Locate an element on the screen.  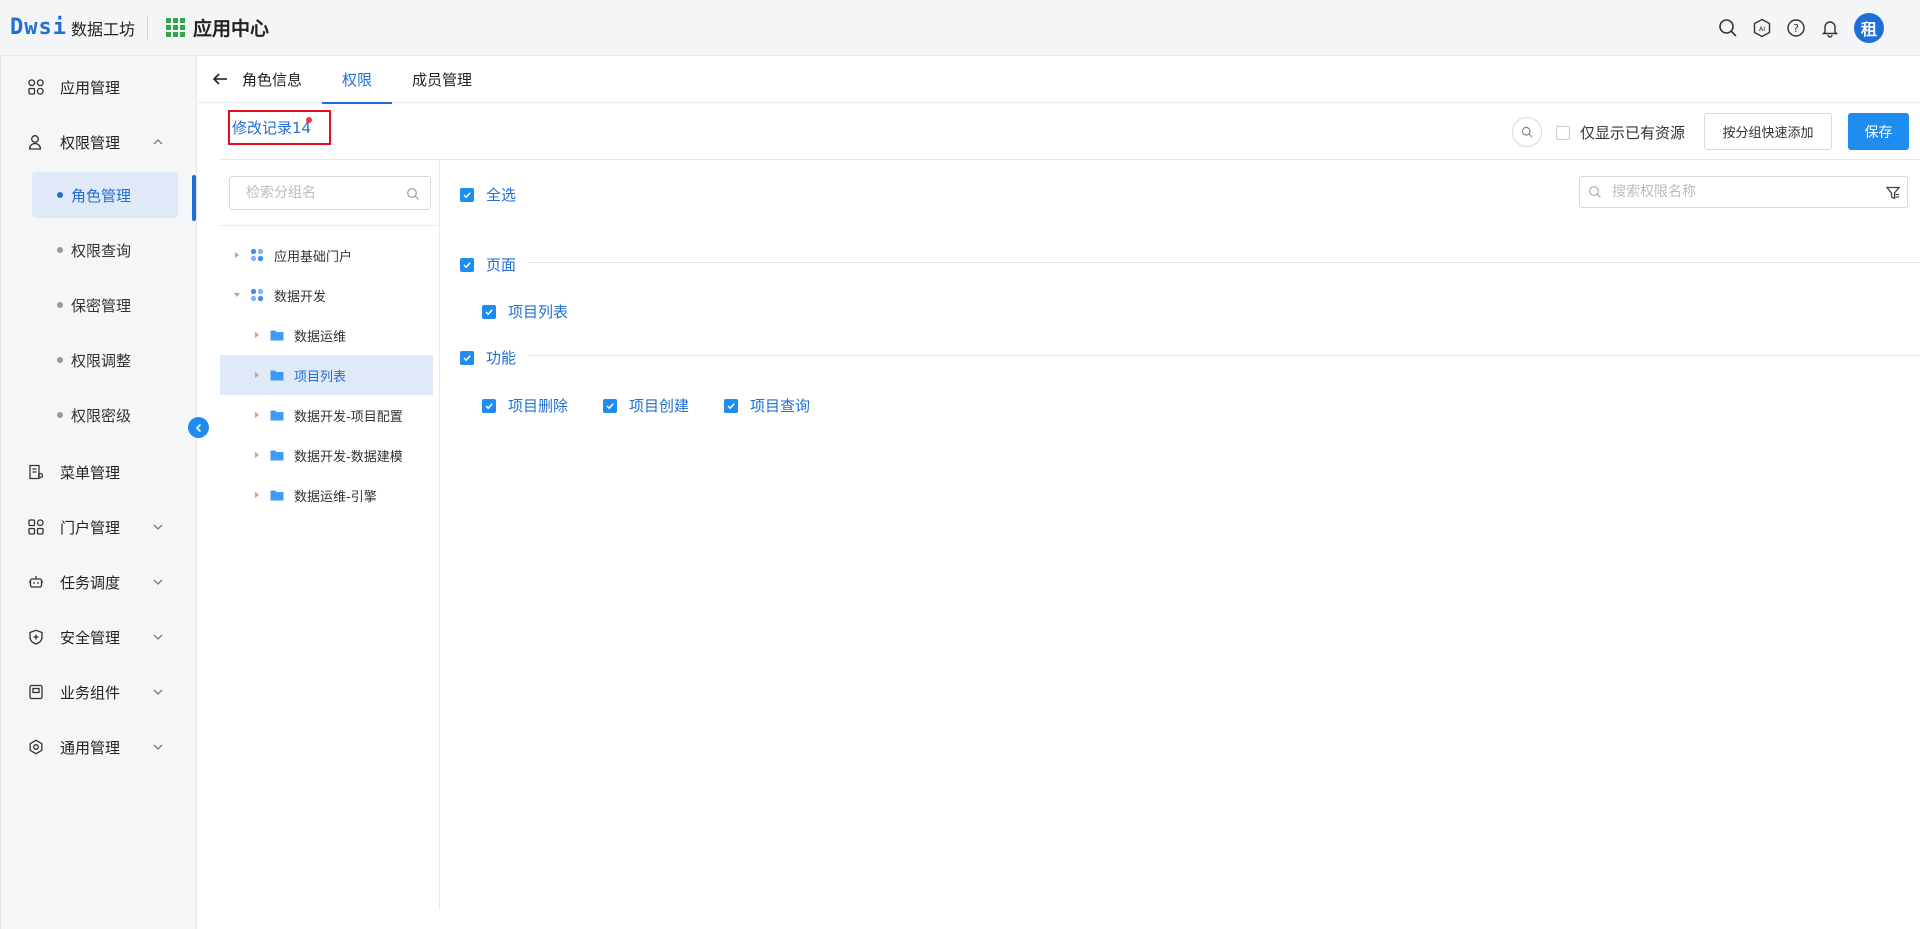
sidebar-subitem-permission-classification: 权限密级 is located at coordinates (105, 415).